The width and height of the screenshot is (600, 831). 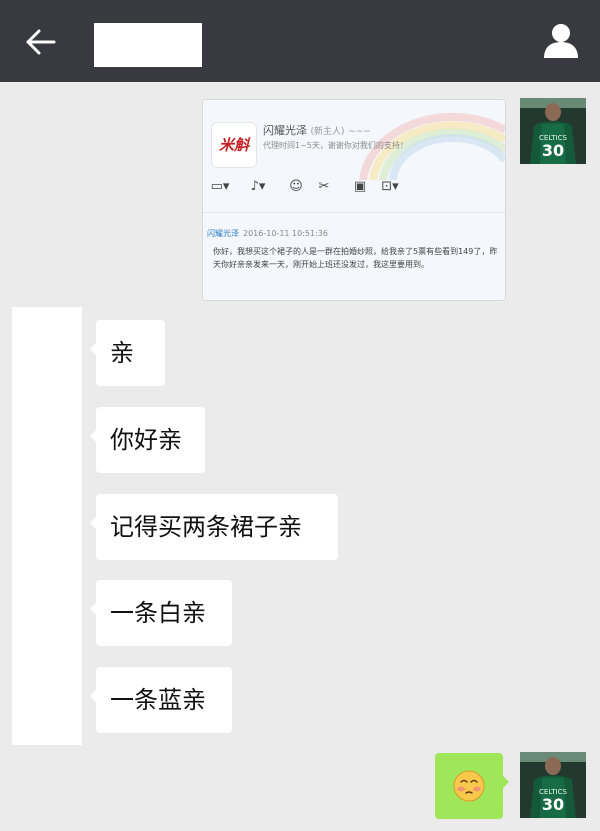 What do you see at coordinates (258, 186) in the screenshot?
I see `microphone-icon: ♪▾` at bounding box center [258, 186].